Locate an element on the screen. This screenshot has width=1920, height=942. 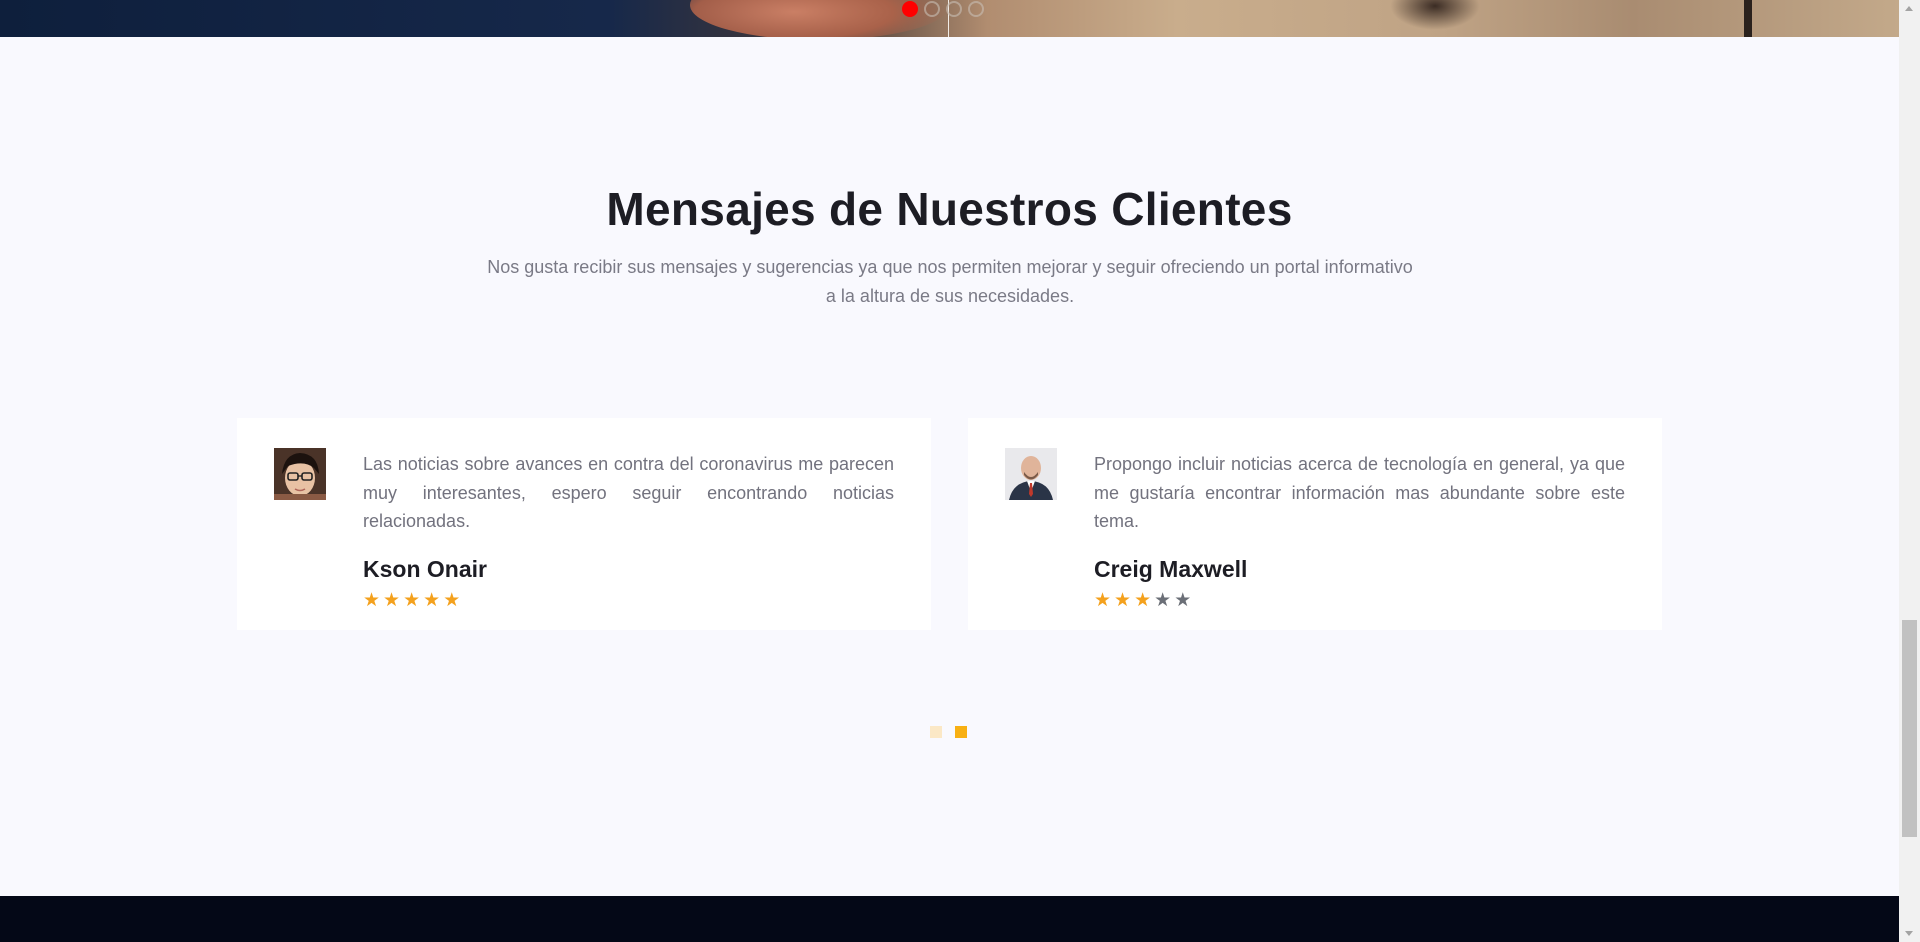
hero-image-post is located at coordinates (1748, 18).